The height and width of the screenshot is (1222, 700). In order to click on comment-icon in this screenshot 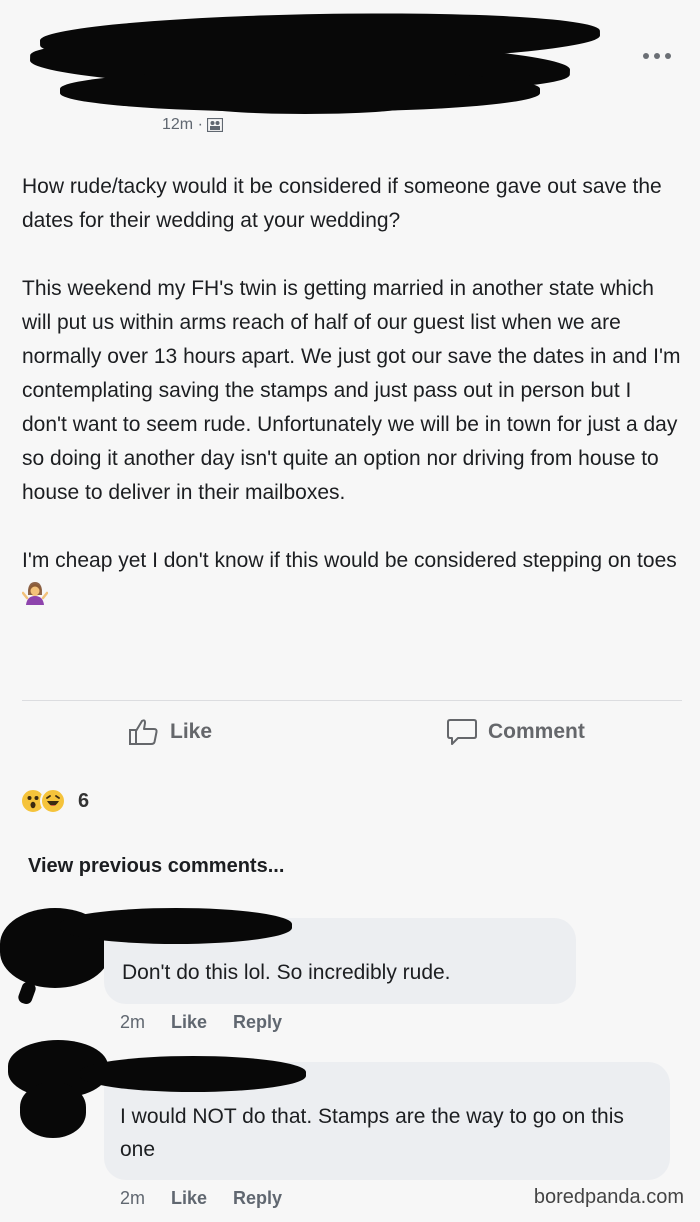, I will do `click(462, 732)`.